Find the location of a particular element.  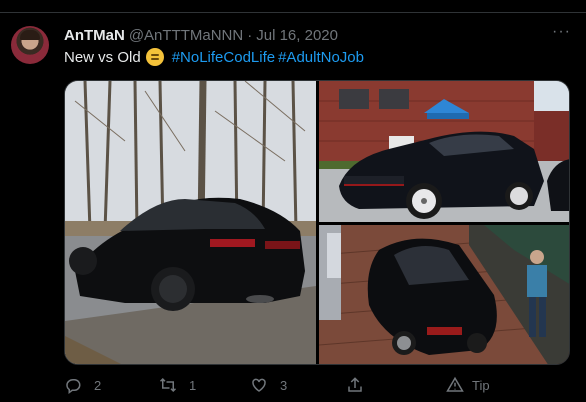

retweet-icon is located at coordinates (168, 385).